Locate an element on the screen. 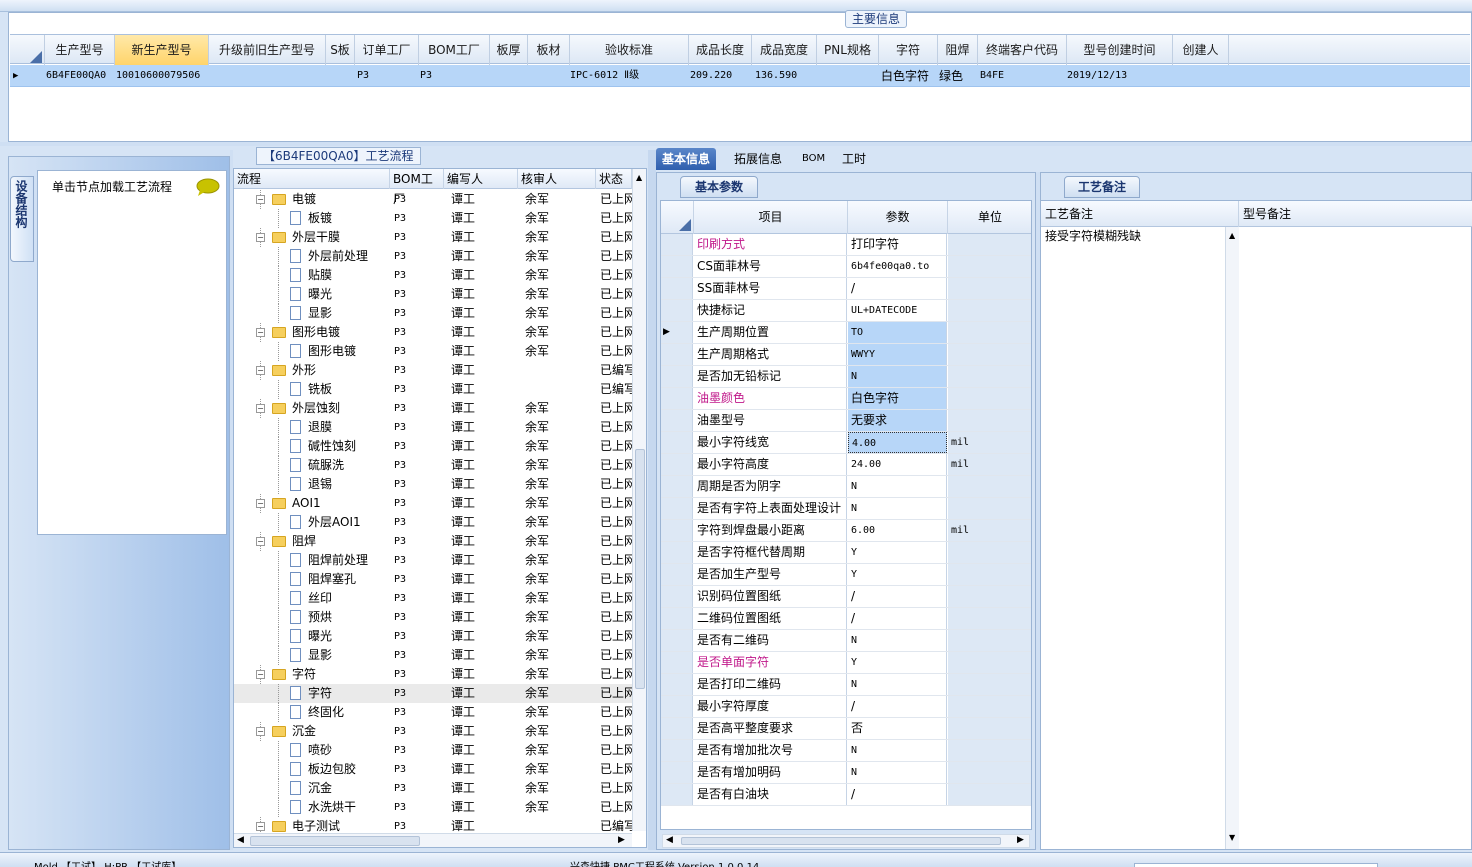 Image resolution: width=1472 pixels, height=867 pixels. param-row: 周期是否为阴字 N is located at coordinates (846, 487).